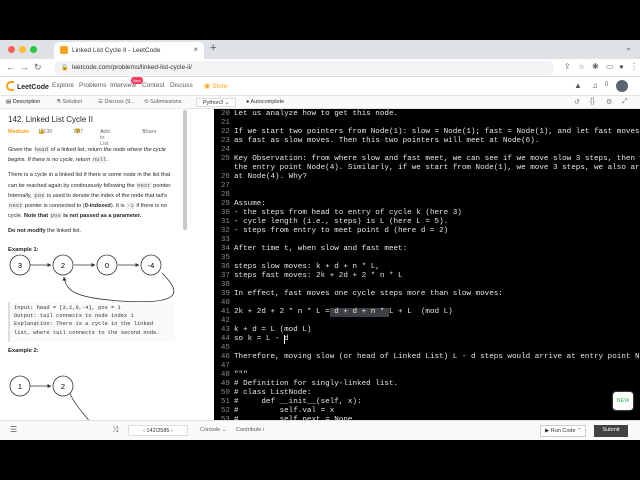  What do you see at coordinates (427, 384) in the screenshot?
I see `code-line: 49 # Definition for singly-linked list.` at bounding box center [427, 384].